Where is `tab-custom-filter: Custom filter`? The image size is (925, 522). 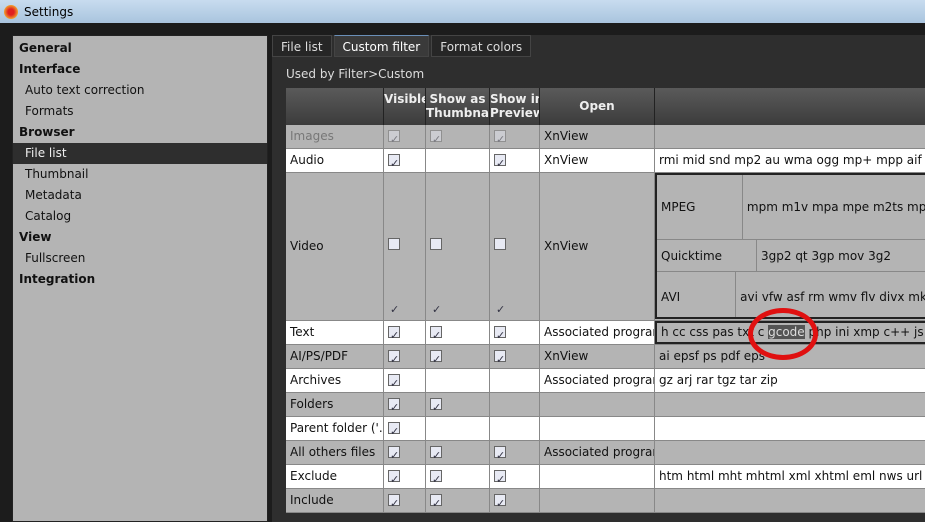
tab-custom-filter: Custom filter is located at coordinates (381, 46).